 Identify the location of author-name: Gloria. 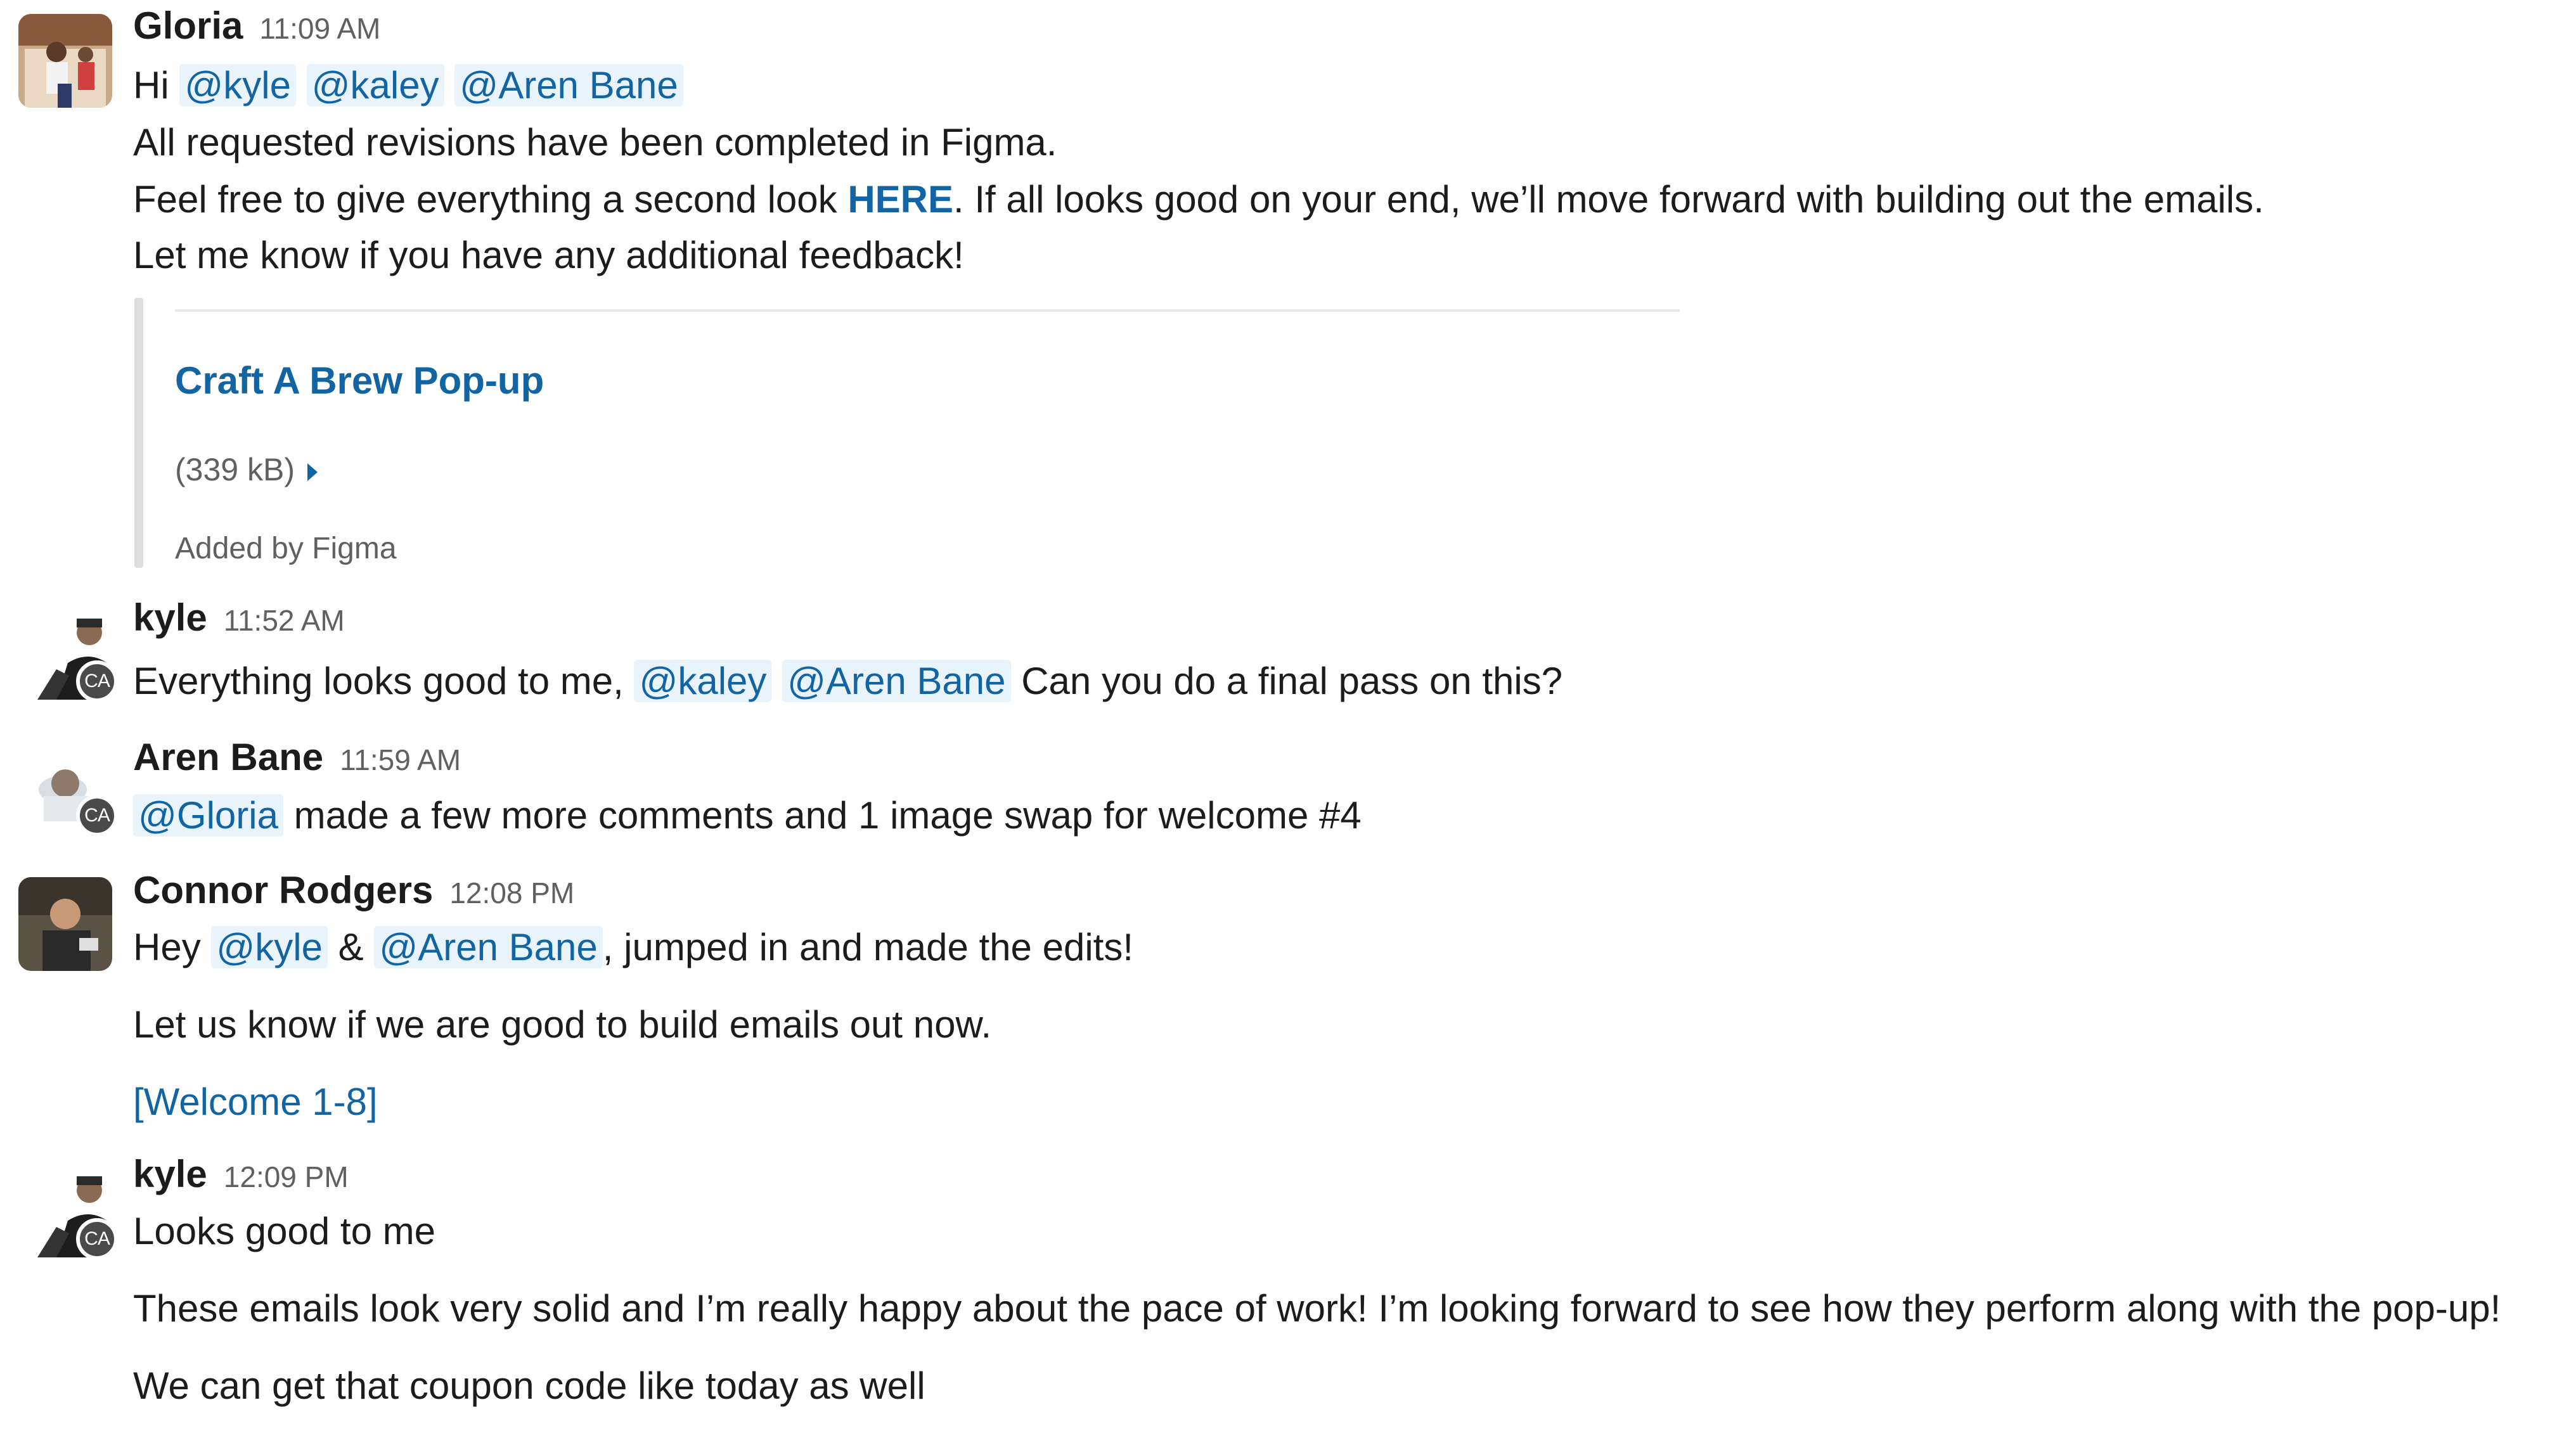
(188, 25).